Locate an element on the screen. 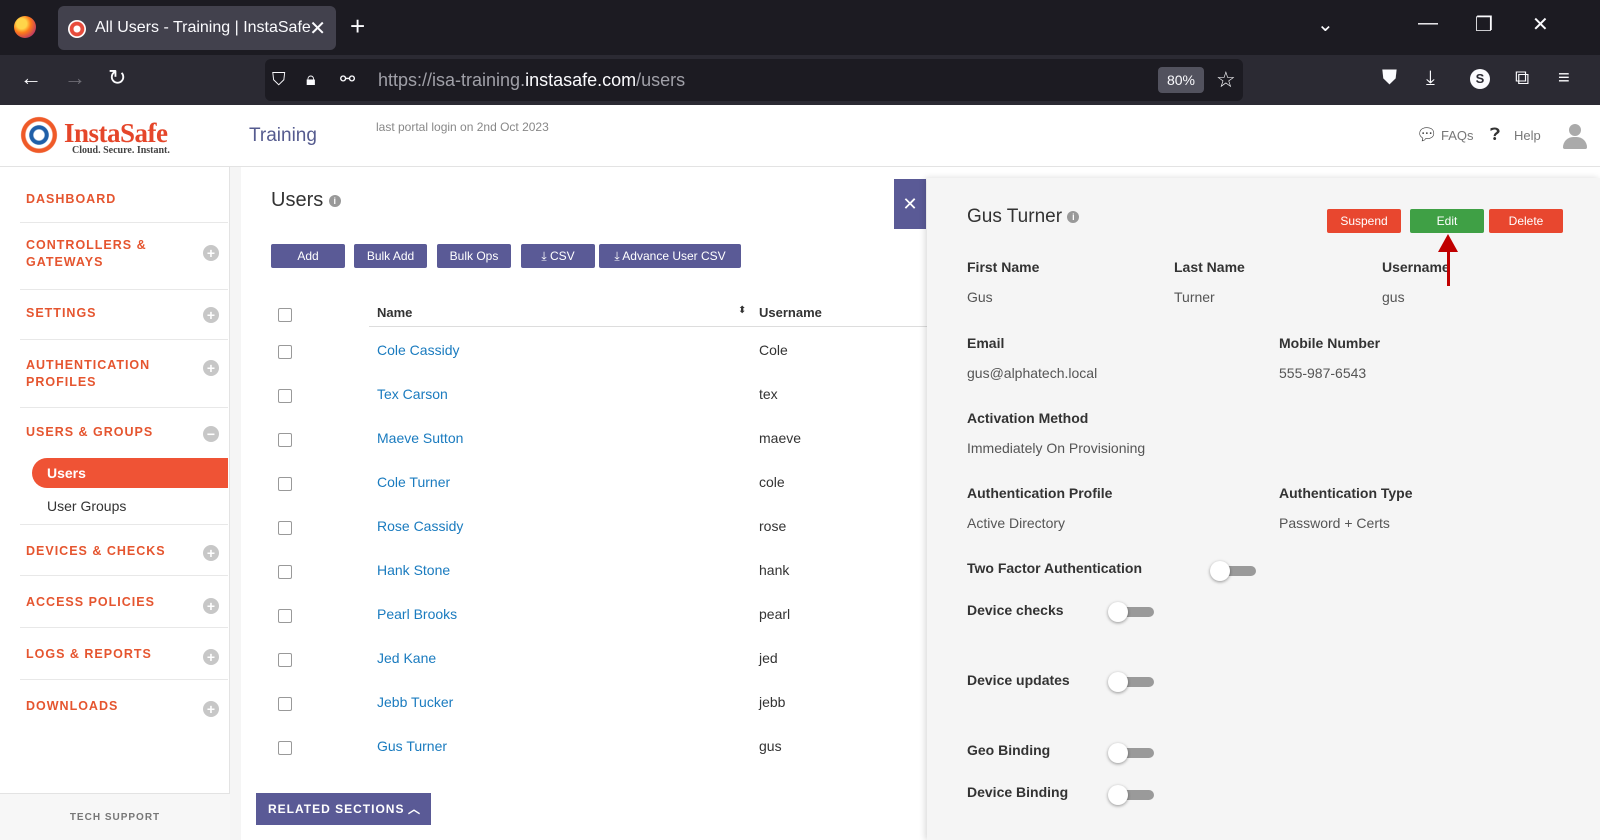  user-name-link: Maeve Sutton is located at coordinates (420, 438).